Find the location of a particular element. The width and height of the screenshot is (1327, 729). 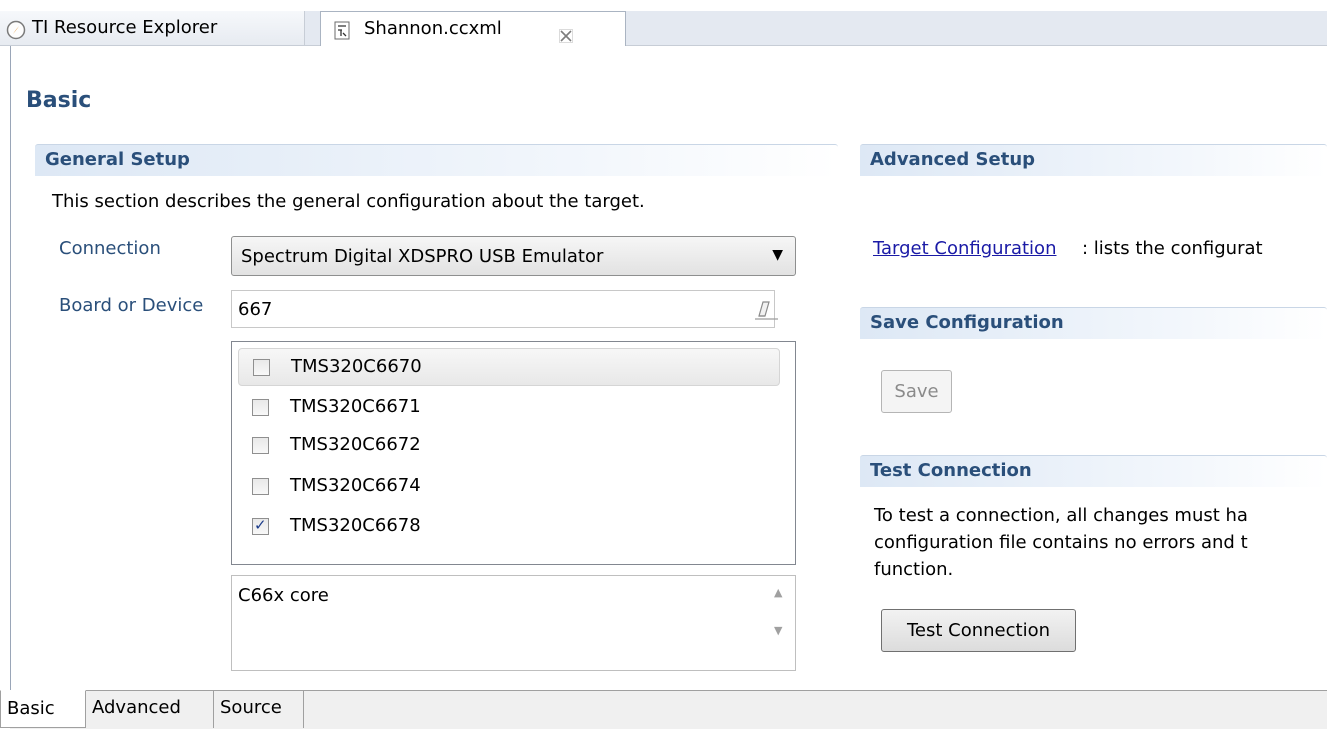

tab-source: Source is located at coordinates (259, 709).